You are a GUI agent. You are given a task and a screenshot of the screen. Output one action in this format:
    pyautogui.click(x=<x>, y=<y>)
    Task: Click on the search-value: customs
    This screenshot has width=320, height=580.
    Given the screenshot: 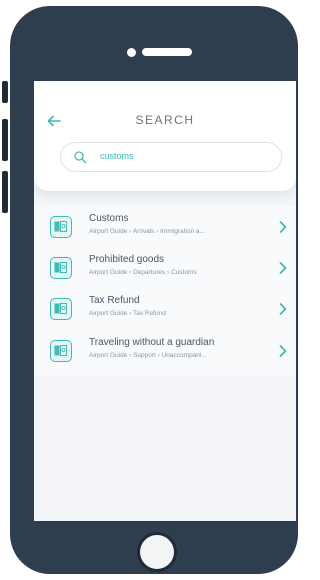 What is the action you would take?
    pyautogui.click(x=117, y=156)
    